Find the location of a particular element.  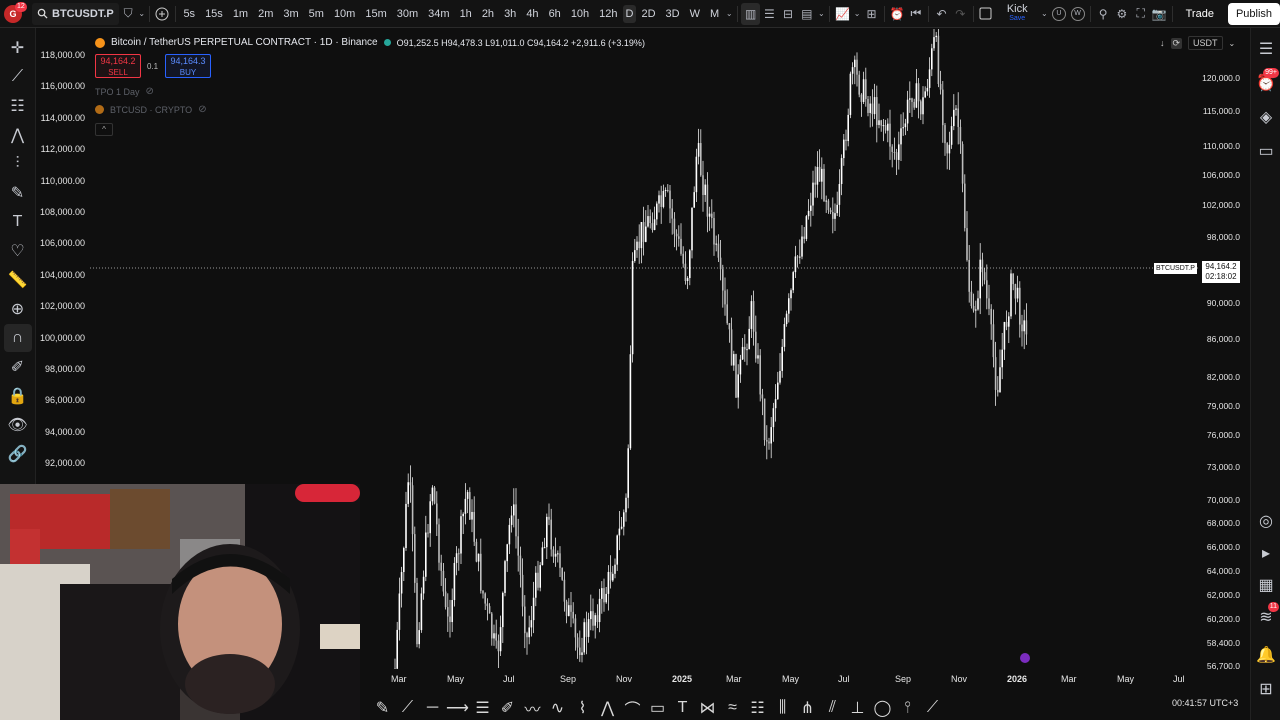

bars-style-icon: ☰ is located at coordinates (769, 14).